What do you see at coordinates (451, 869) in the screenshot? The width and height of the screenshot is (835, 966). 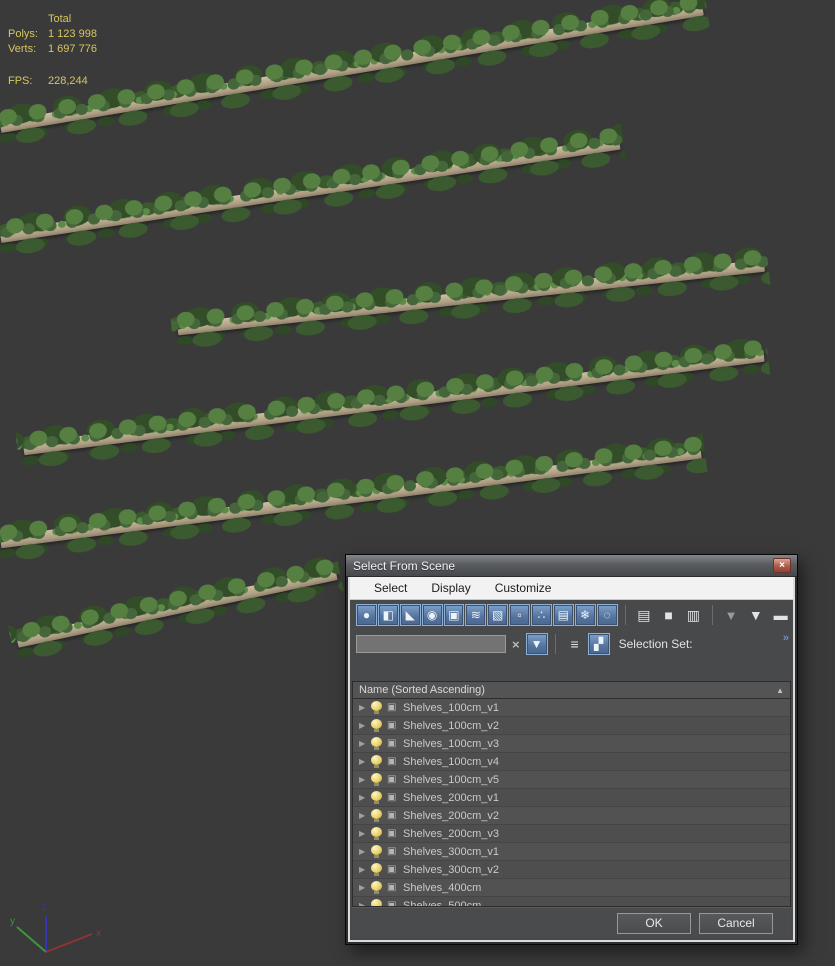 I see `object-name: Shelves_300cm_v2` at bounding box center [451, 869].